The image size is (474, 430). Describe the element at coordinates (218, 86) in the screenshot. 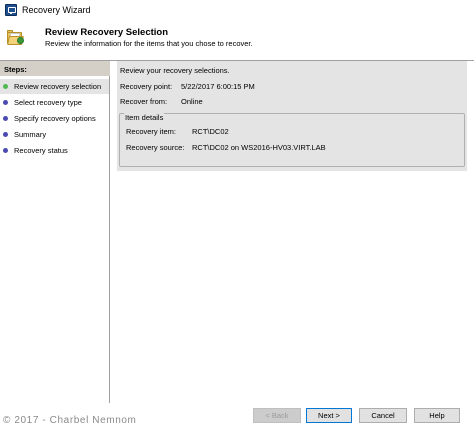

I see `recovery-point-value: 5/22/2017 6:00:15 PM` at that location.